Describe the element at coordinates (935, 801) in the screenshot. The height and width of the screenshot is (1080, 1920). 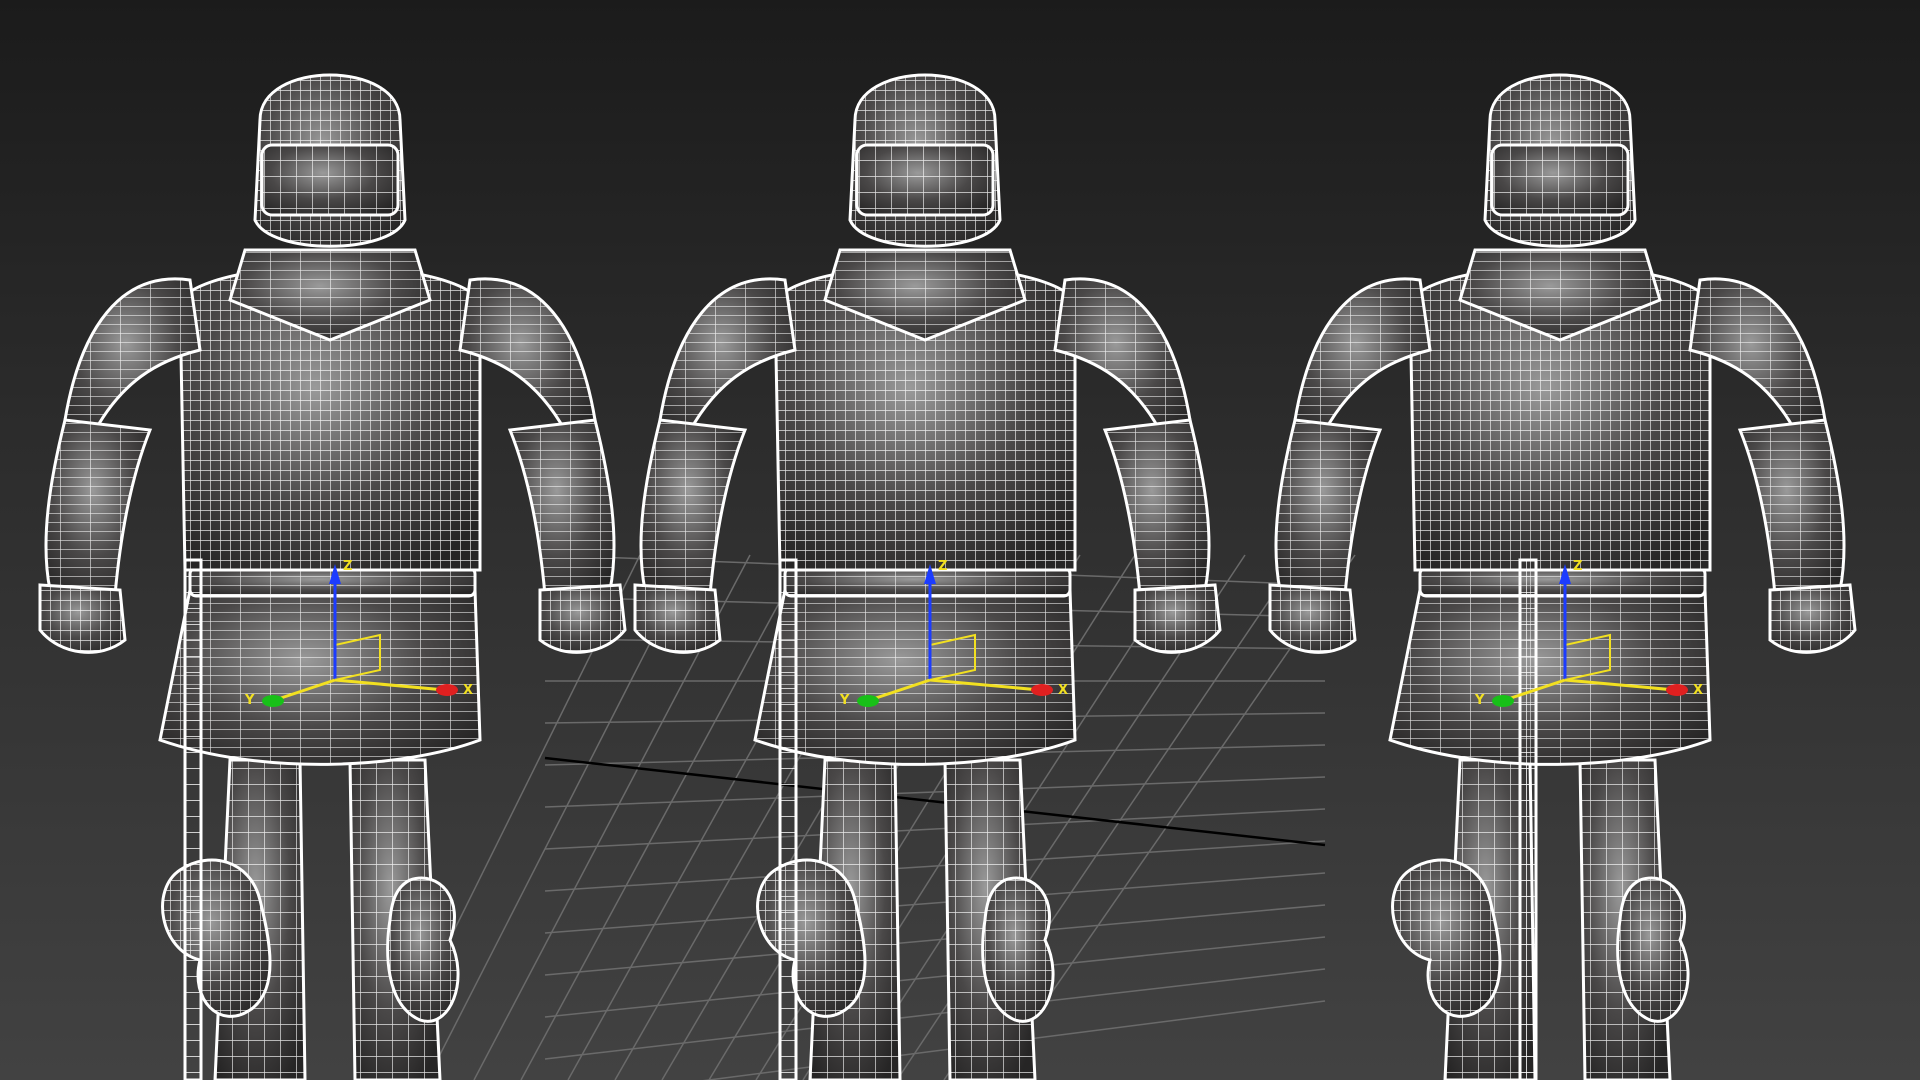
I see `world-axis-line` at that location.